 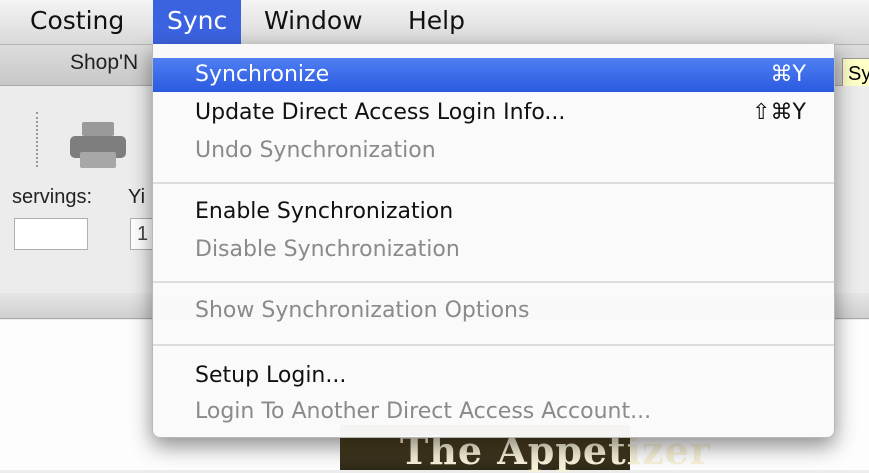 I want to click on menu-item-update-login-info: Update Direct Access Login Info... ⇧⌘Y, so click(x=493, y=113).